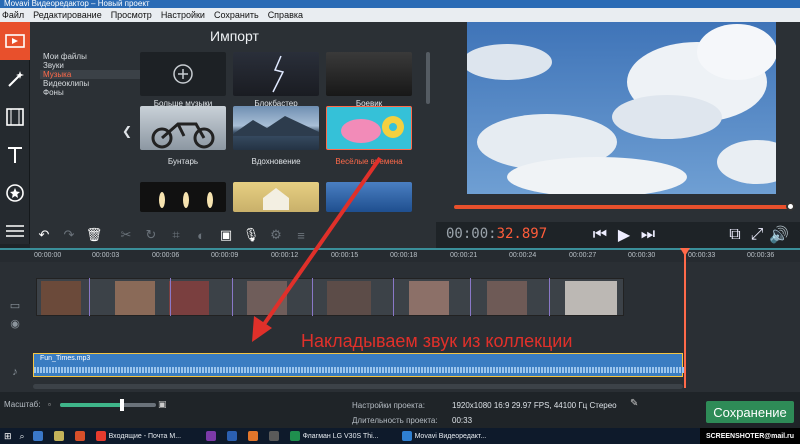  What do you see at coordinates (95, 65) in the screenshot?
I see `category-sounds: Звуки` at bounding box center [95, 65].